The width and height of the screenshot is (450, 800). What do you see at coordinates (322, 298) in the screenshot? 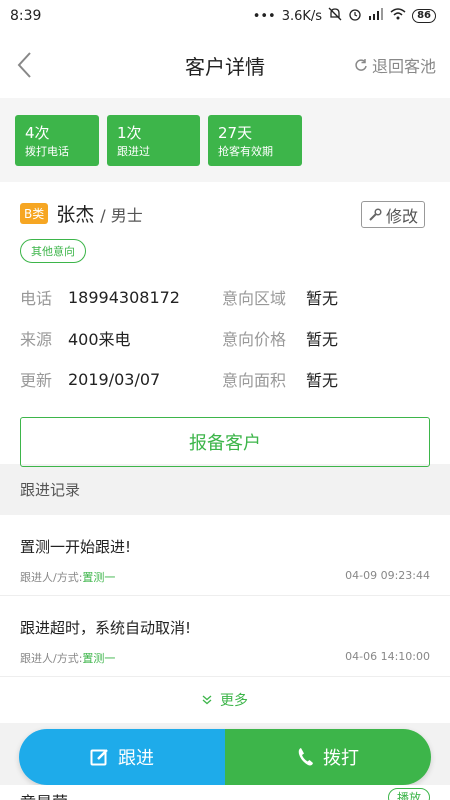
I see `area-value: 暂无` at bounding box center [322, 298].